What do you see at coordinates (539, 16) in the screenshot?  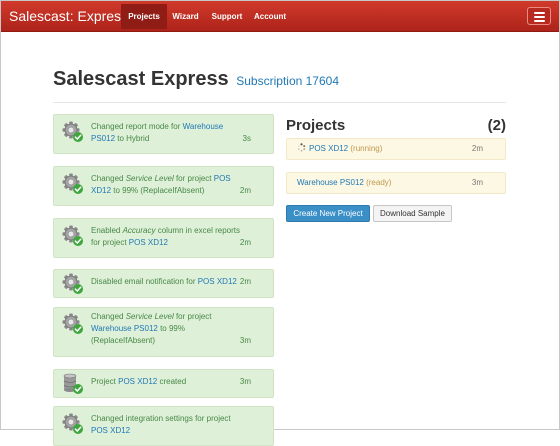 I see `hamburger-menu-icon` at bounding box center [539, 16].